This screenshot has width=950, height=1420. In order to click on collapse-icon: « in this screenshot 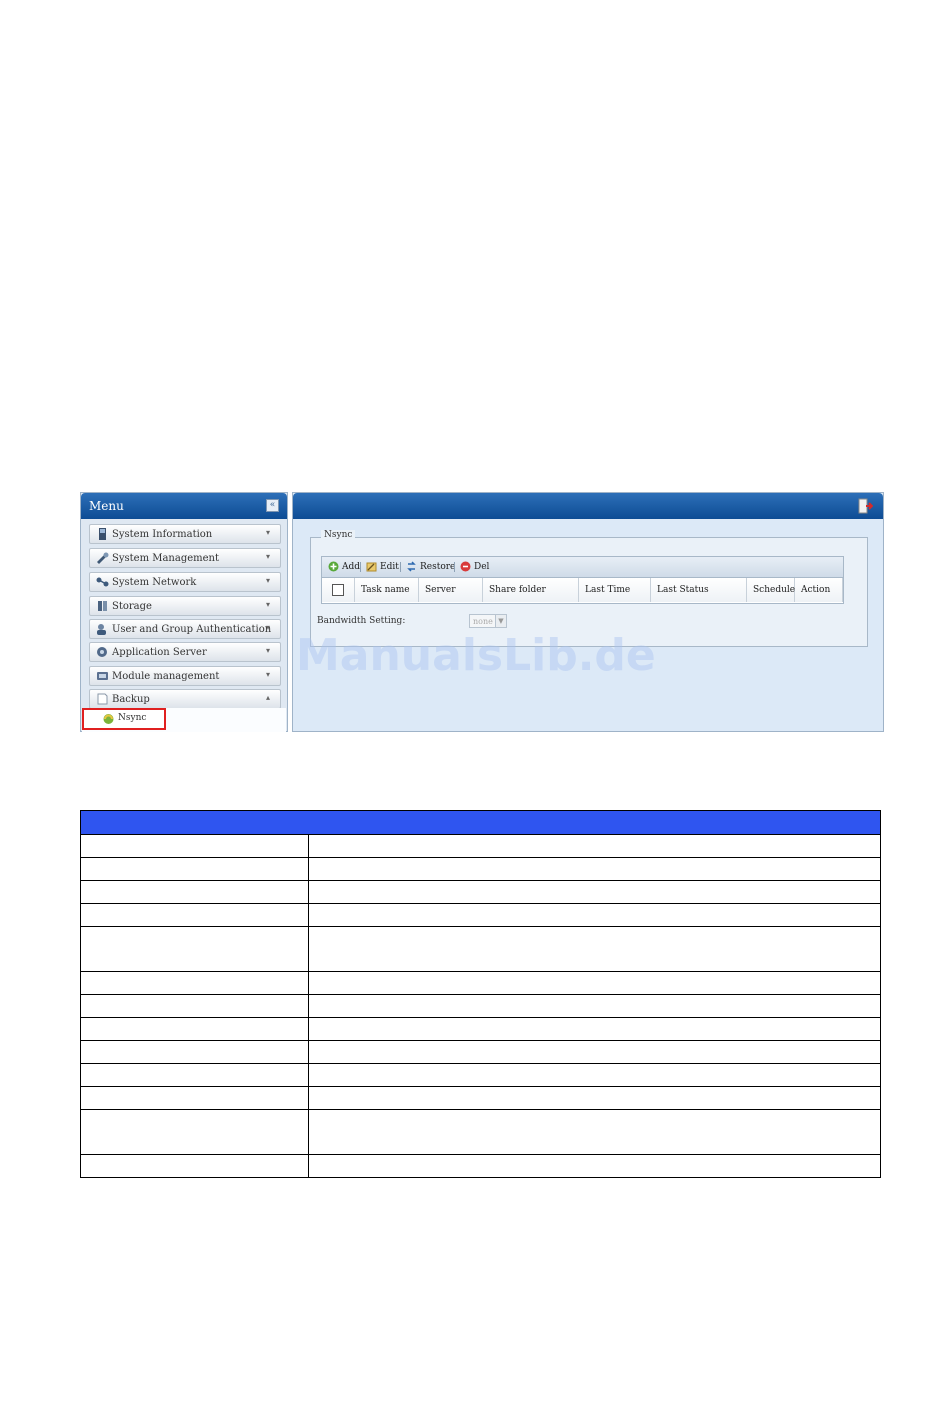, I will do `click(272, 505)`.